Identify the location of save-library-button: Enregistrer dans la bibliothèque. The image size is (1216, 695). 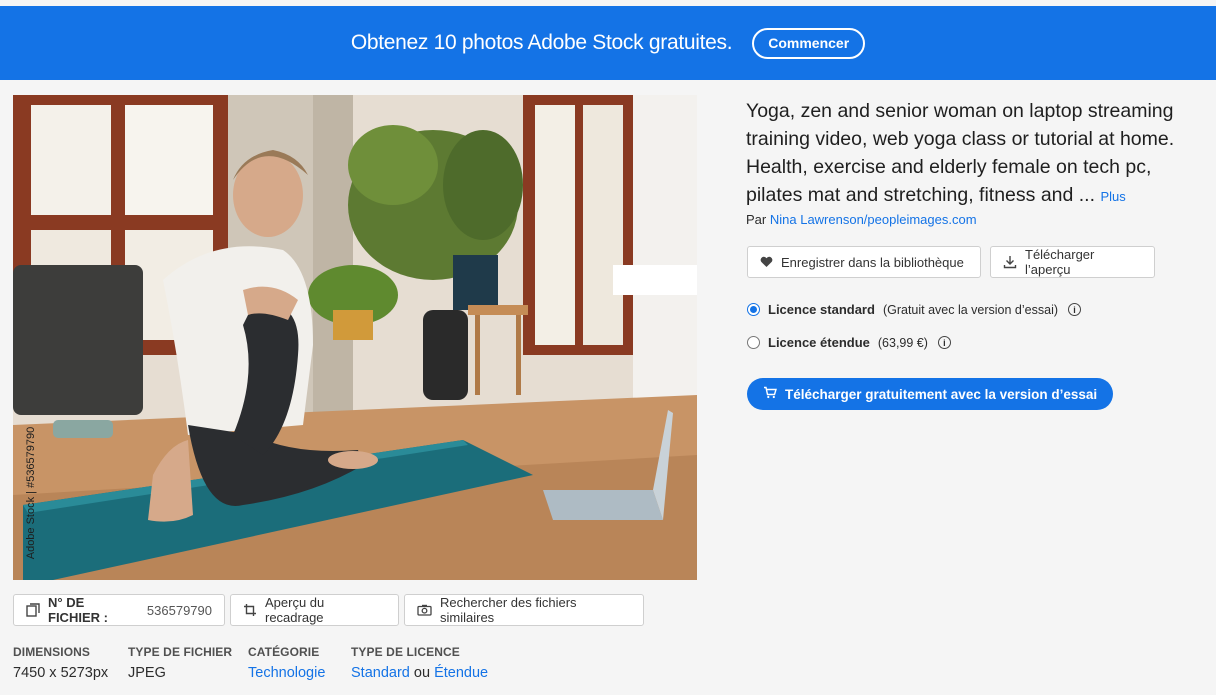
(864, 262).